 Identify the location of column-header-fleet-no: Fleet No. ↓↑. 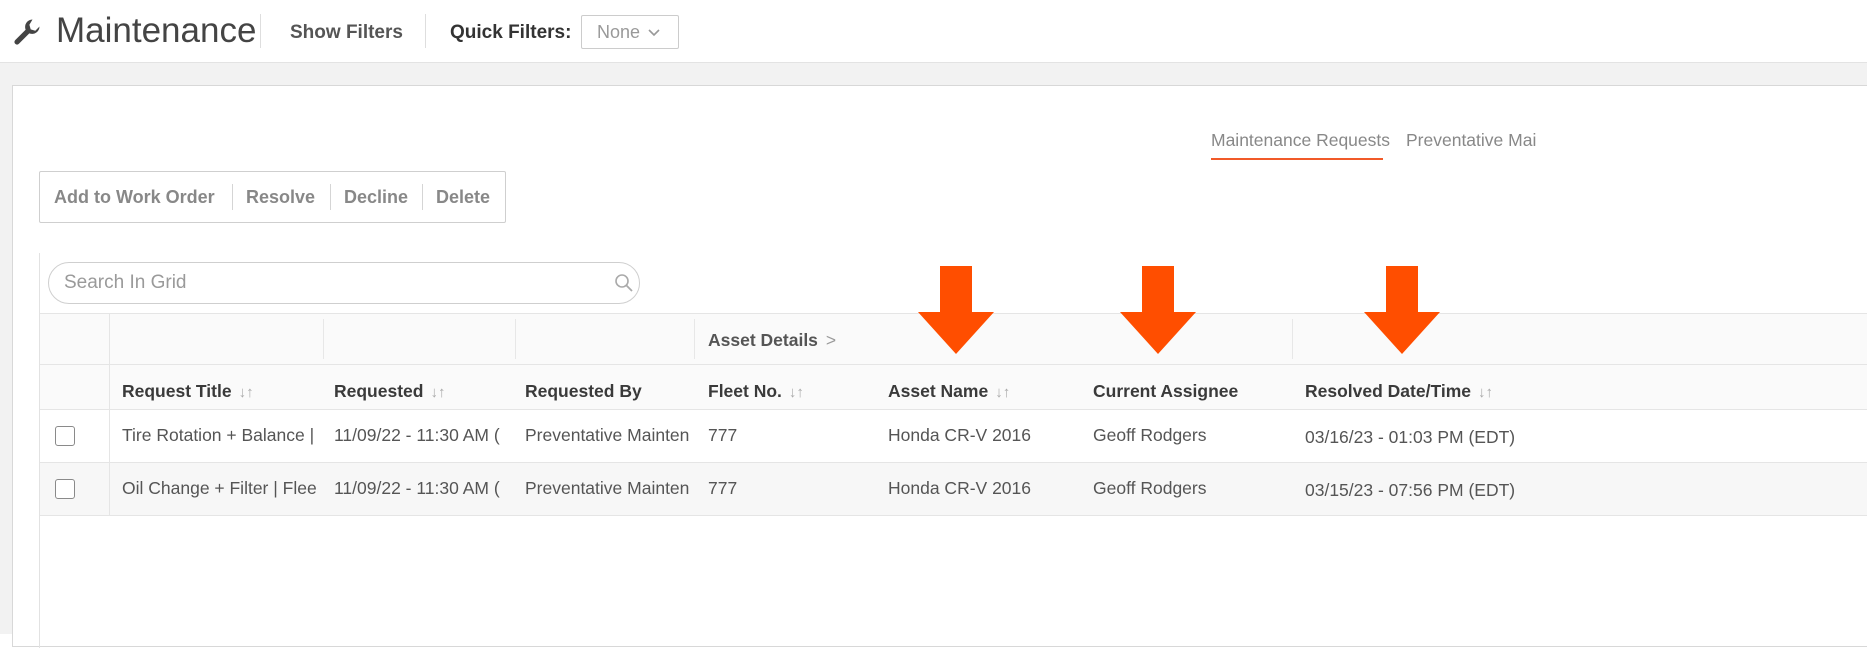
(756, 391).